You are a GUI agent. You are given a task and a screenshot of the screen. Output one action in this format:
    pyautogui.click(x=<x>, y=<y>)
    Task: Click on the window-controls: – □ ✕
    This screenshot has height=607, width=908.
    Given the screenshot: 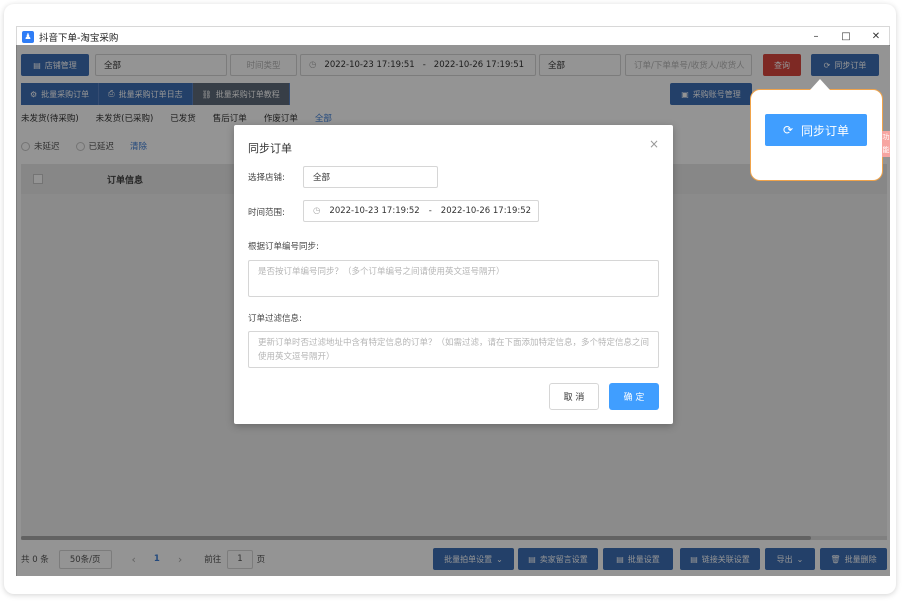 What is the action you would take?
    pyautogui.click(x=846, y=36)
    